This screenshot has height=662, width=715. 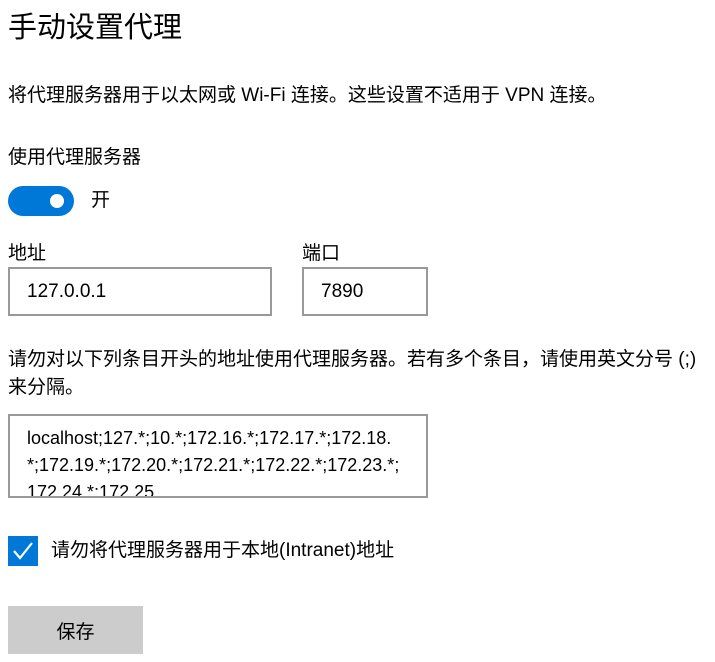 What do you see at coordinates (75, 630) in the screenshot?
I see `save-button: 保存` at bounding box center [75, 630].